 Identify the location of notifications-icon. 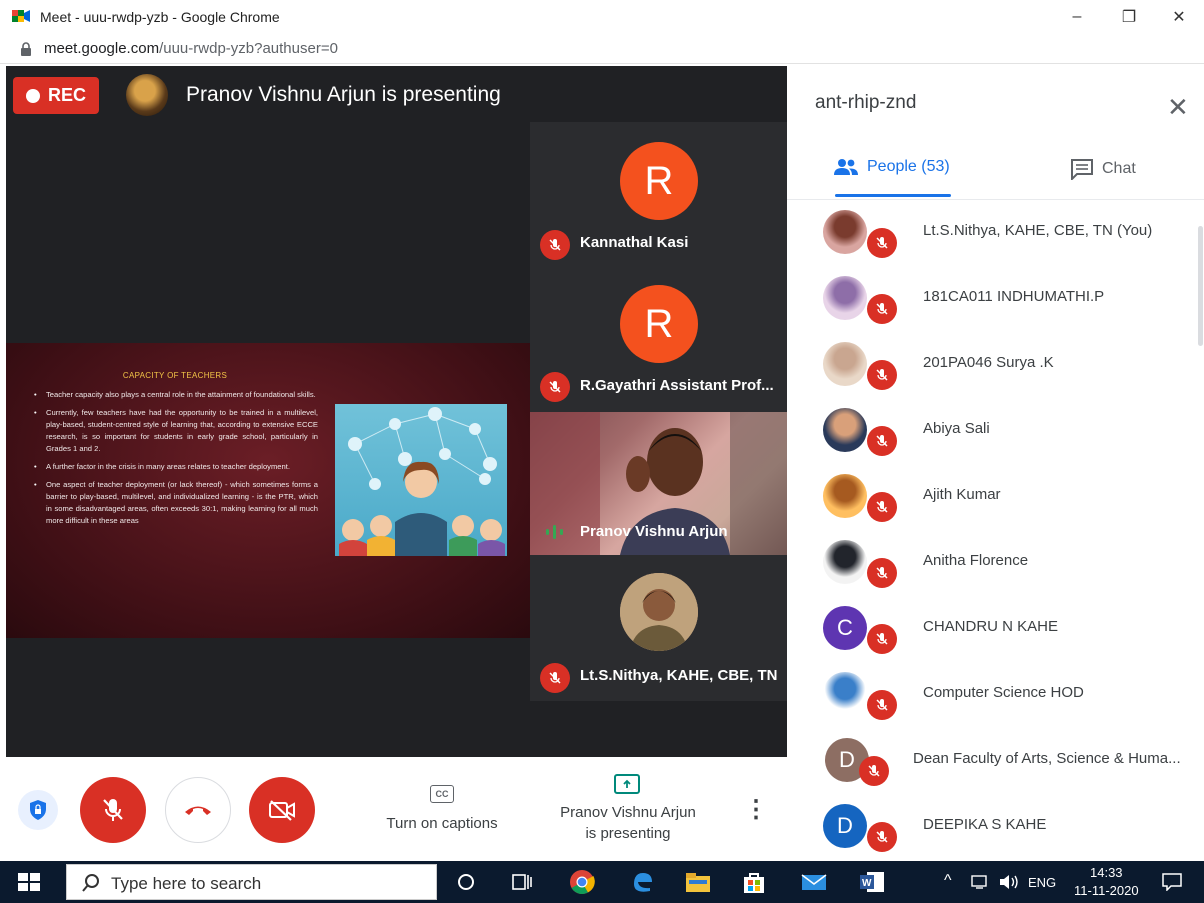
(1172, 882).